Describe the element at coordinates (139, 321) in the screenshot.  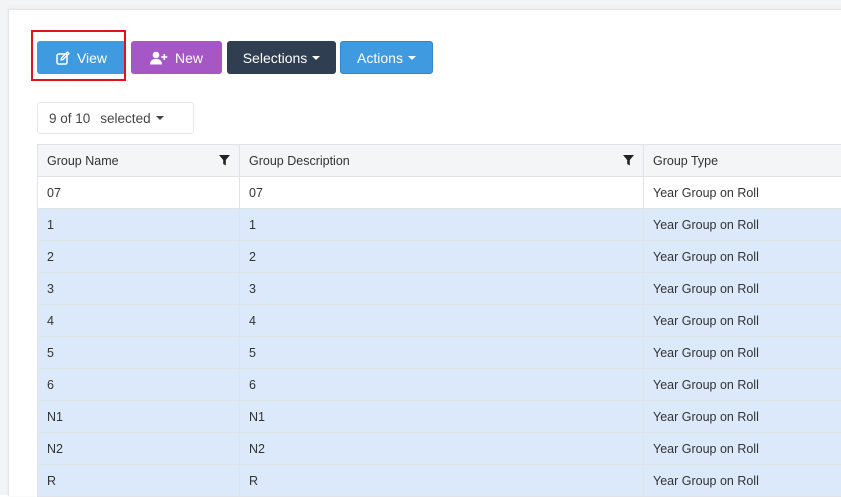
I see `table-cell-name: 4` at that location.